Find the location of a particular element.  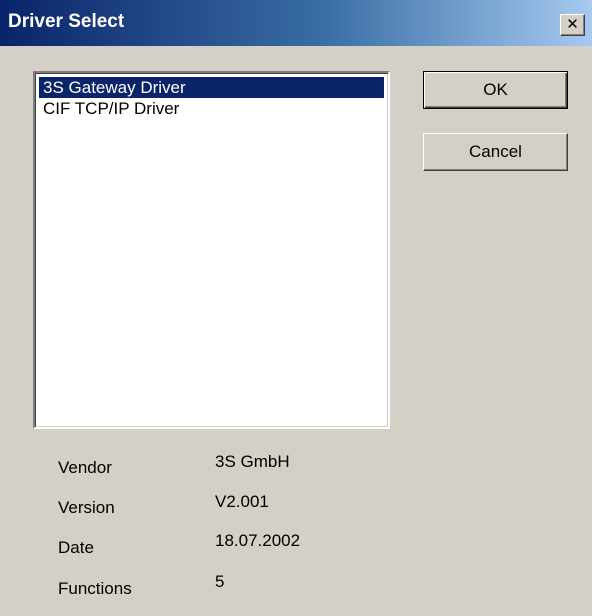

date-label: Date is located at coordinates (76, 547).